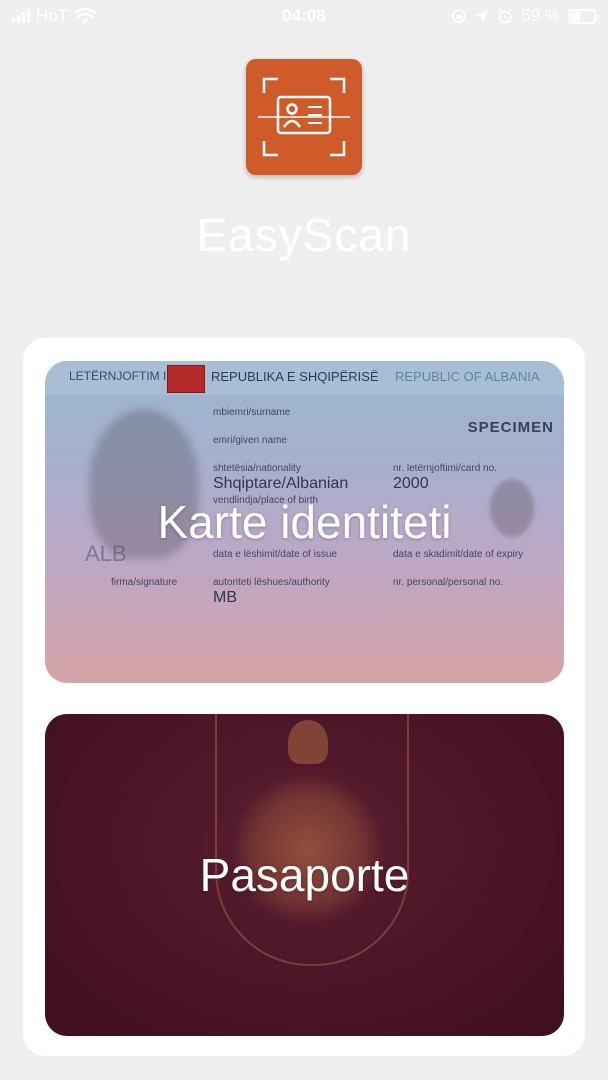  Describe the element at coordinates (295, 376) in the screenshot. I see `id-header-center: REPUBLIKA E SHQIPËRISË` at that location.